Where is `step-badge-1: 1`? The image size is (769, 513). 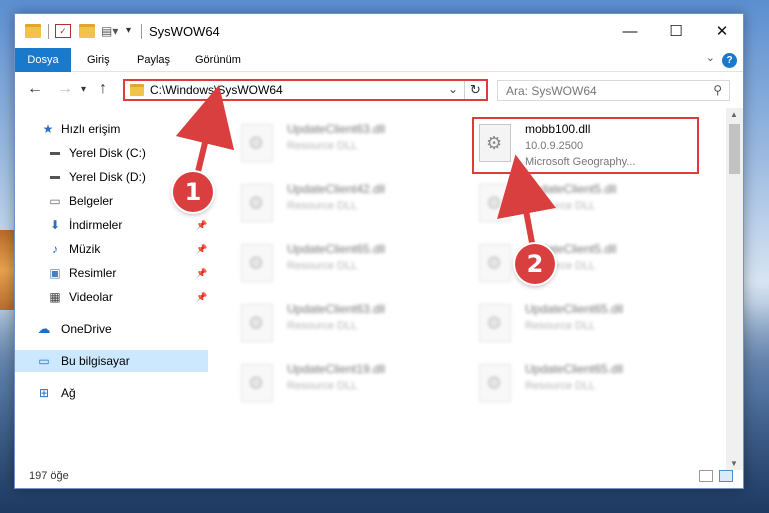
step-badge-1: 1 is located at coordinates (193, 192).